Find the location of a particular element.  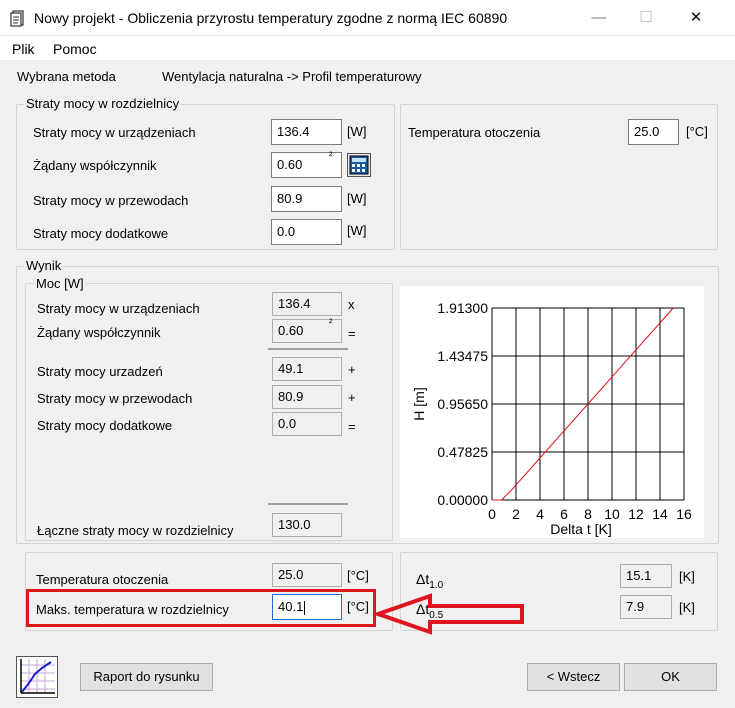

chart-button is located at coordinates (37, 677).